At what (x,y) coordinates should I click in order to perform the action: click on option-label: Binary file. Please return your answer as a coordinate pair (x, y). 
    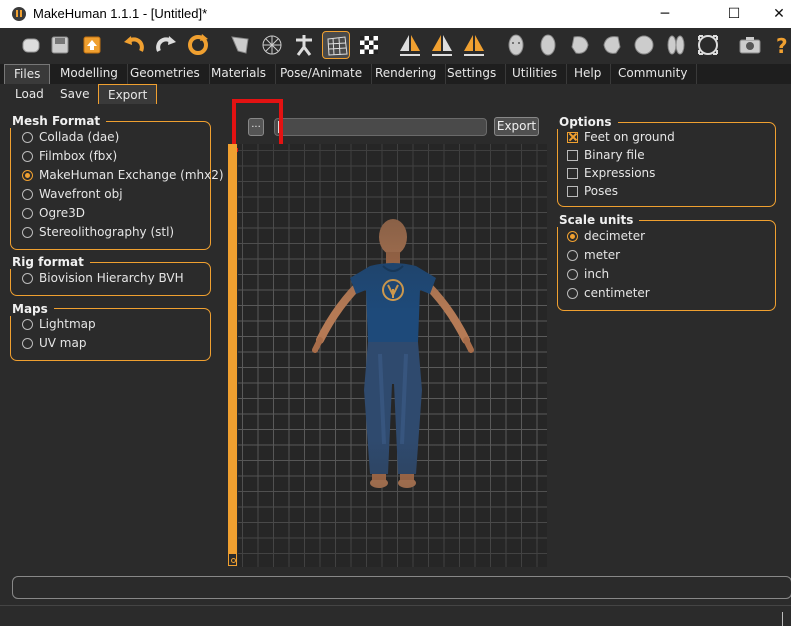
    Looking at the image, I should click on (614, 155).